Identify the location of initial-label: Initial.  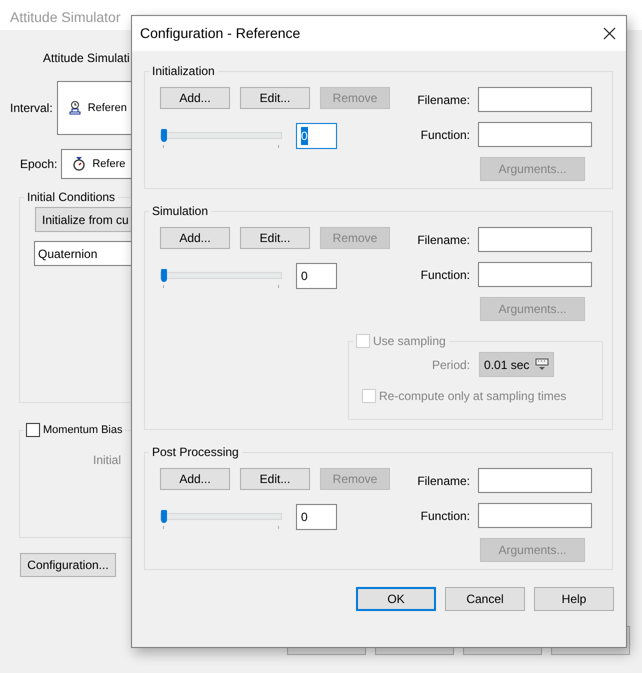
(107, 460).